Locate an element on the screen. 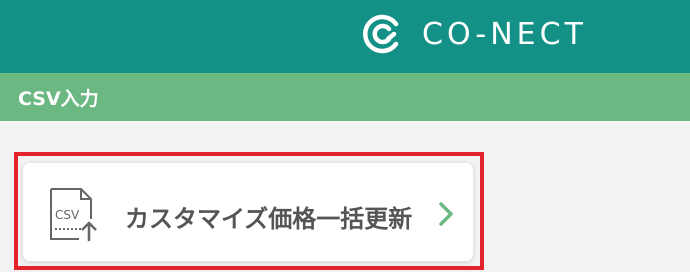 The width and height of the screenshot is (690, 272). brand: CO-NECT is located at coordinates (473, 34).